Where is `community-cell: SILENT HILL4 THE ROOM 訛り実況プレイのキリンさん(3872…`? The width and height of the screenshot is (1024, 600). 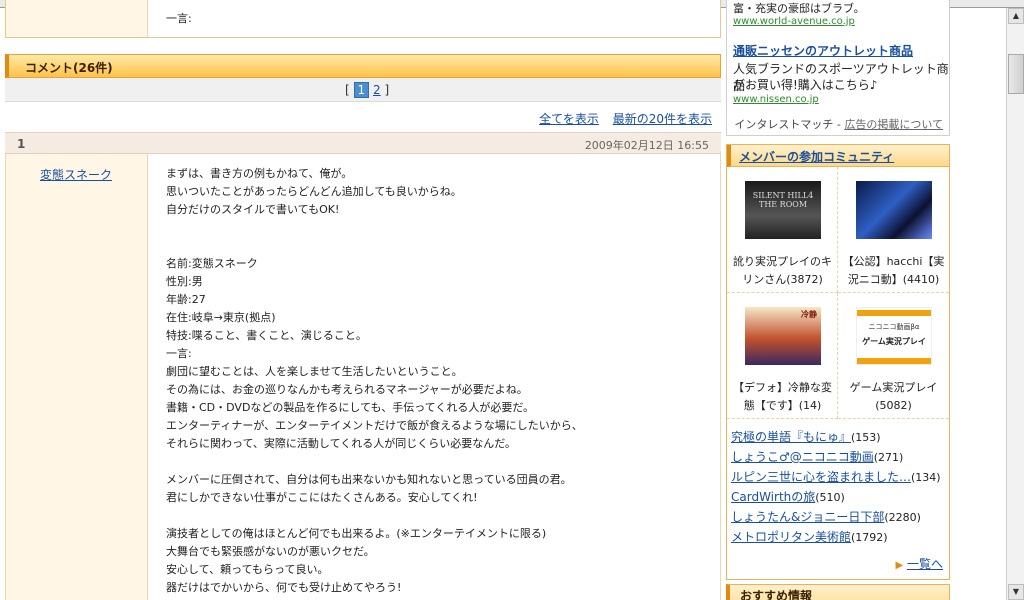 community-cell: SILENT HILL4 THE ROOM 訛り実況プレイのキリンさん(3872… is located at coordinates (782, 230).